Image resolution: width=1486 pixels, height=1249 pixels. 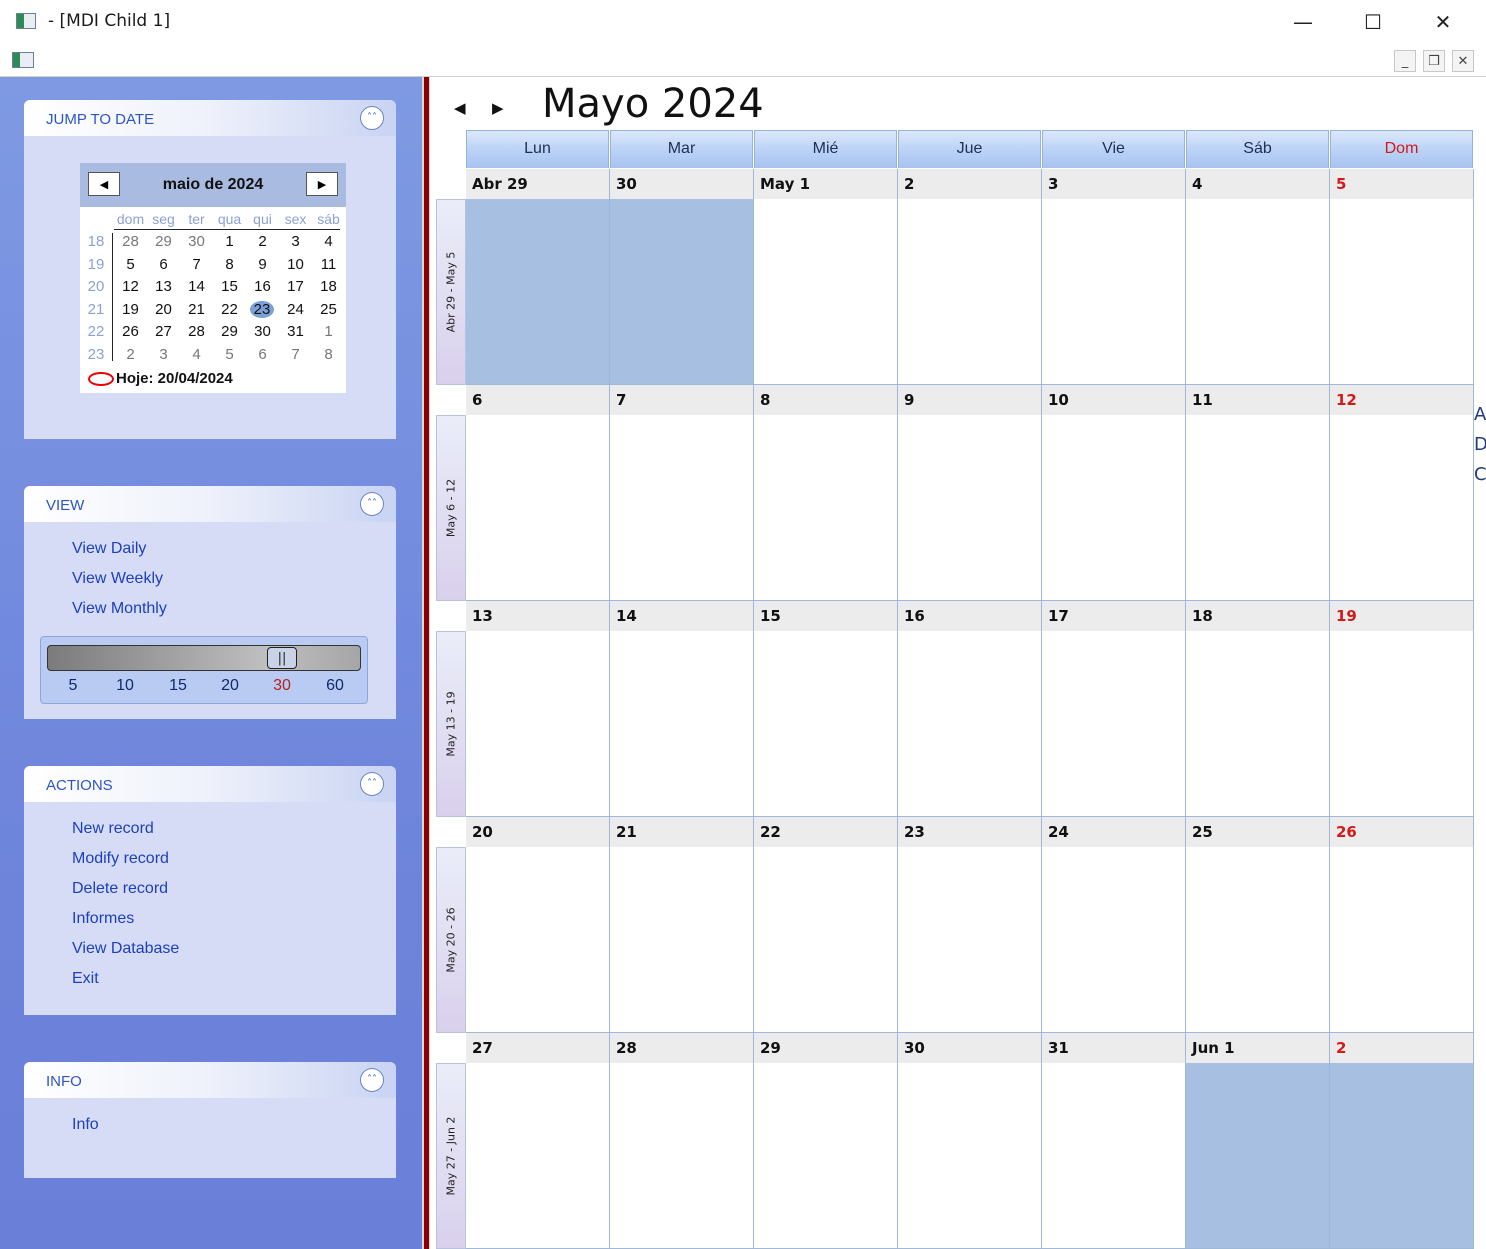 I want to click on mini-calendar-day: 16, so click(x=262, y=286).